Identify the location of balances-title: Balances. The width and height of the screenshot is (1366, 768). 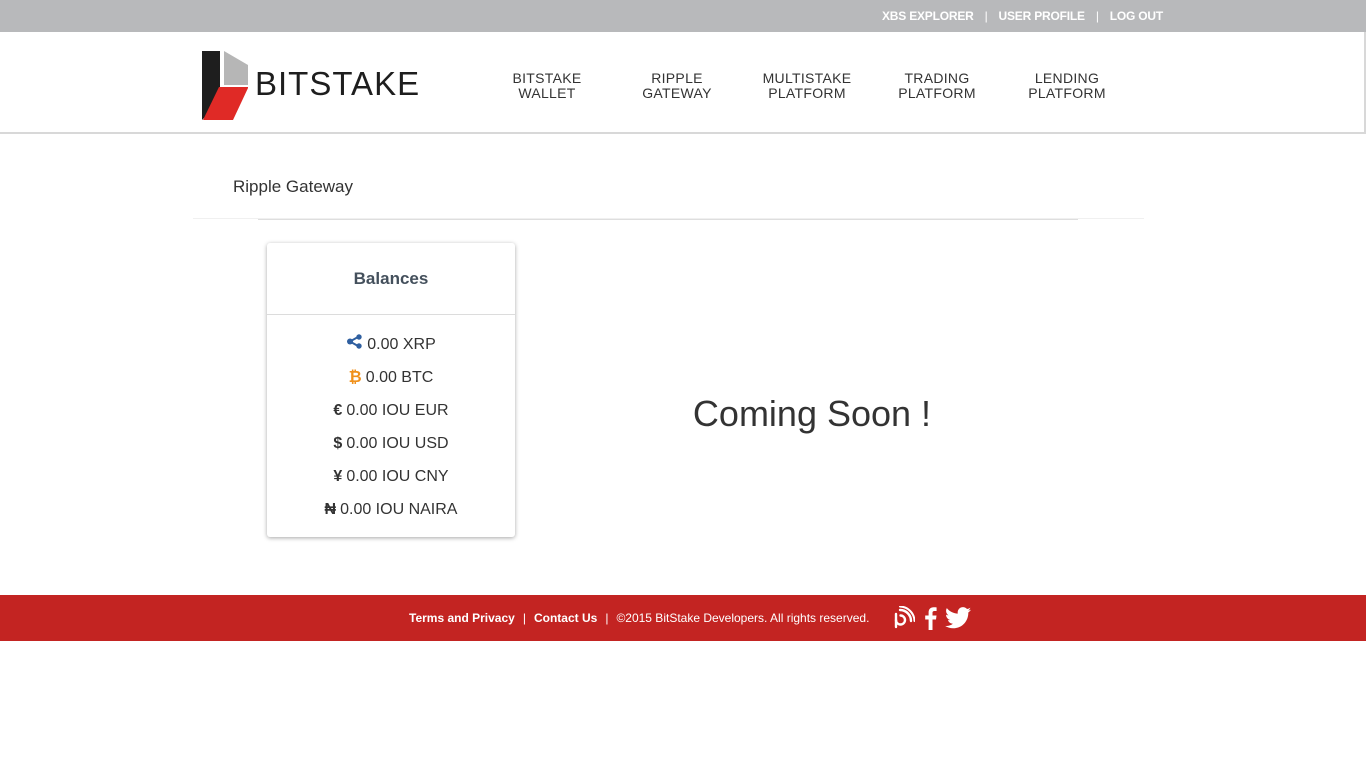
(391, 279).